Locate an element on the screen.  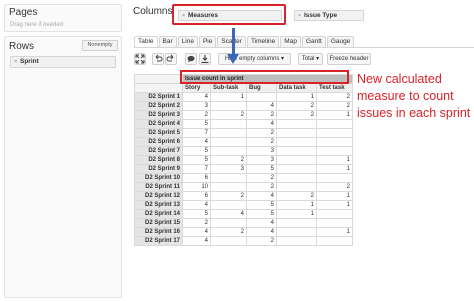
row-header: D2 Sprint 1 is located at coordinates (158, 97).